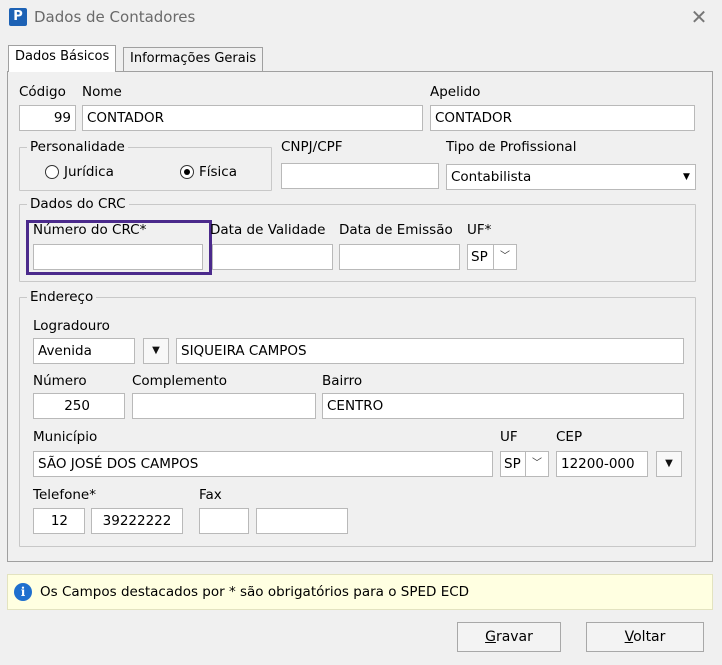  Describe the element at coordinates (180, 381) in the screenshot. I see `complemento-label: Complemento` at that location.